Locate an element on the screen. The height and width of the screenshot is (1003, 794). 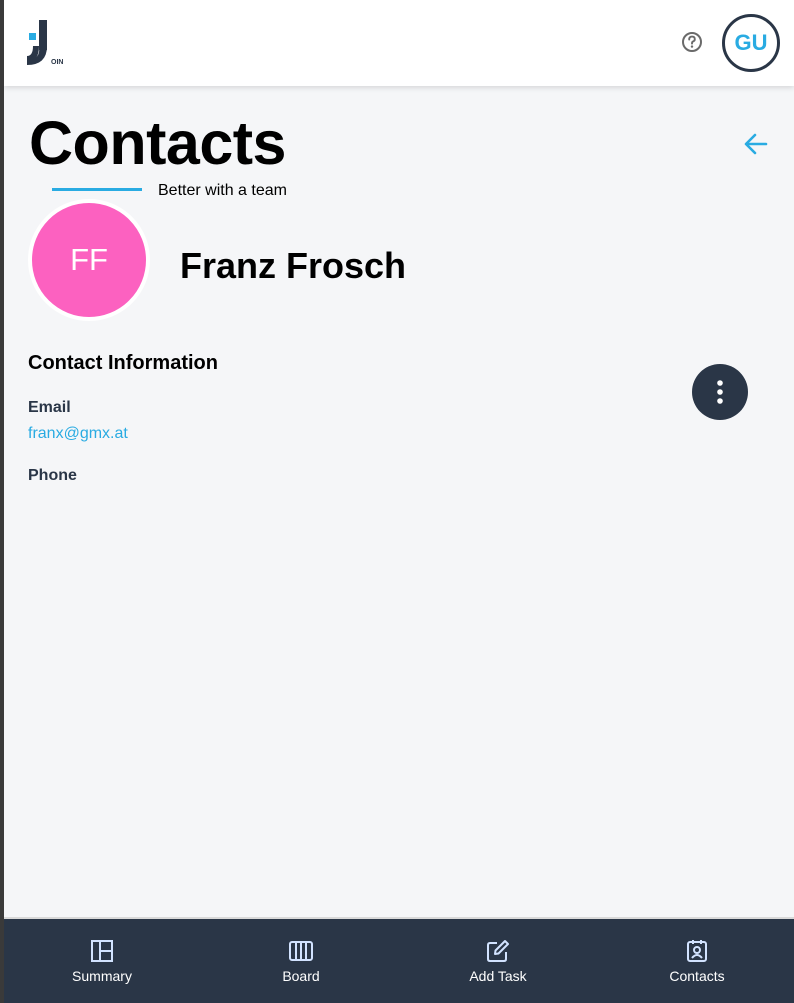
page-subtitle: Better with a team is located at coordinates (222, 190).